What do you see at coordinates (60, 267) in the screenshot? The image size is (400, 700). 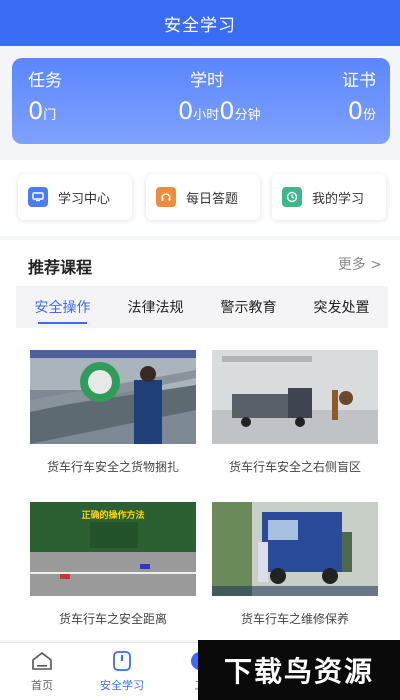 I see `section-title: 推荐课程` at bounding box center [60, 267].